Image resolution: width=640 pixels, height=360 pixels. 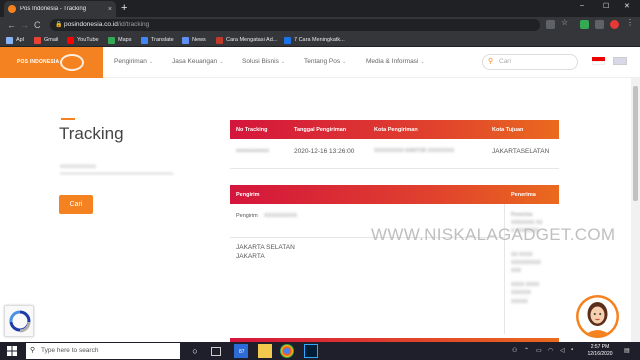 I want to click on news-icon, so click(x=185, y=40).